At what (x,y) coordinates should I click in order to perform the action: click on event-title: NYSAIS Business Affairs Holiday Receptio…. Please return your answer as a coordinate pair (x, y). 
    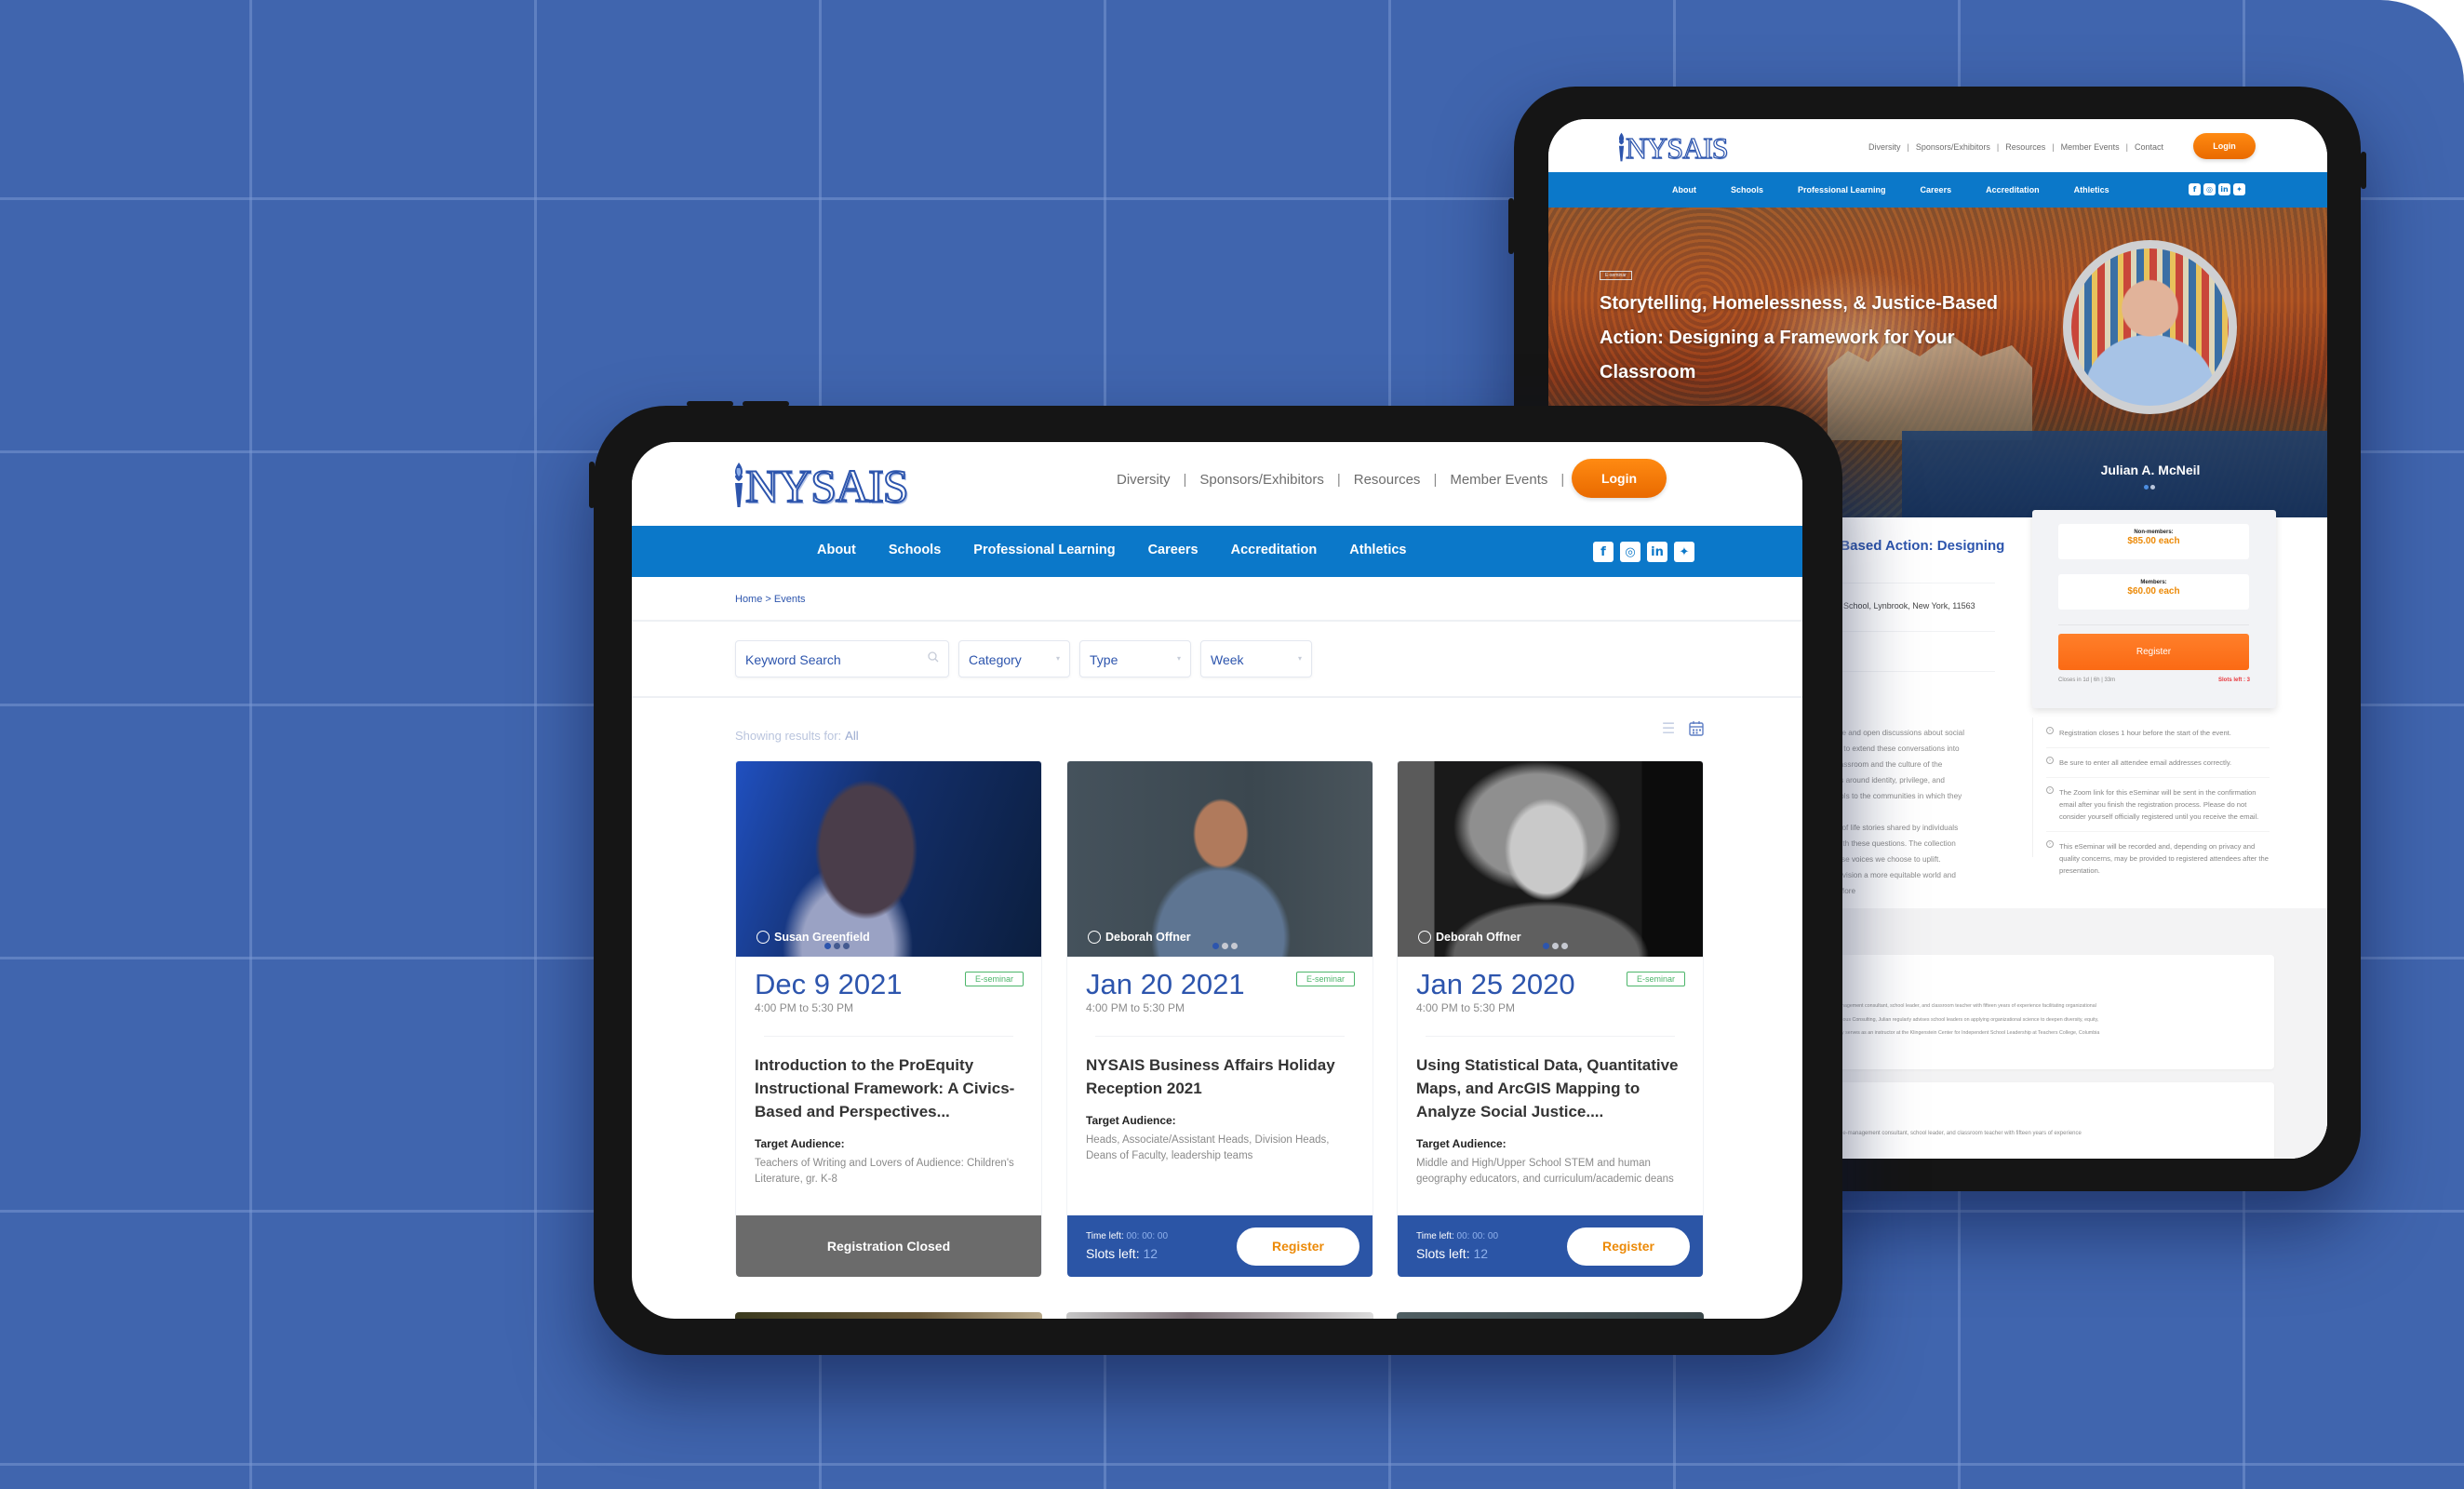
    Looking at the image, I should click on (1220, 1076).